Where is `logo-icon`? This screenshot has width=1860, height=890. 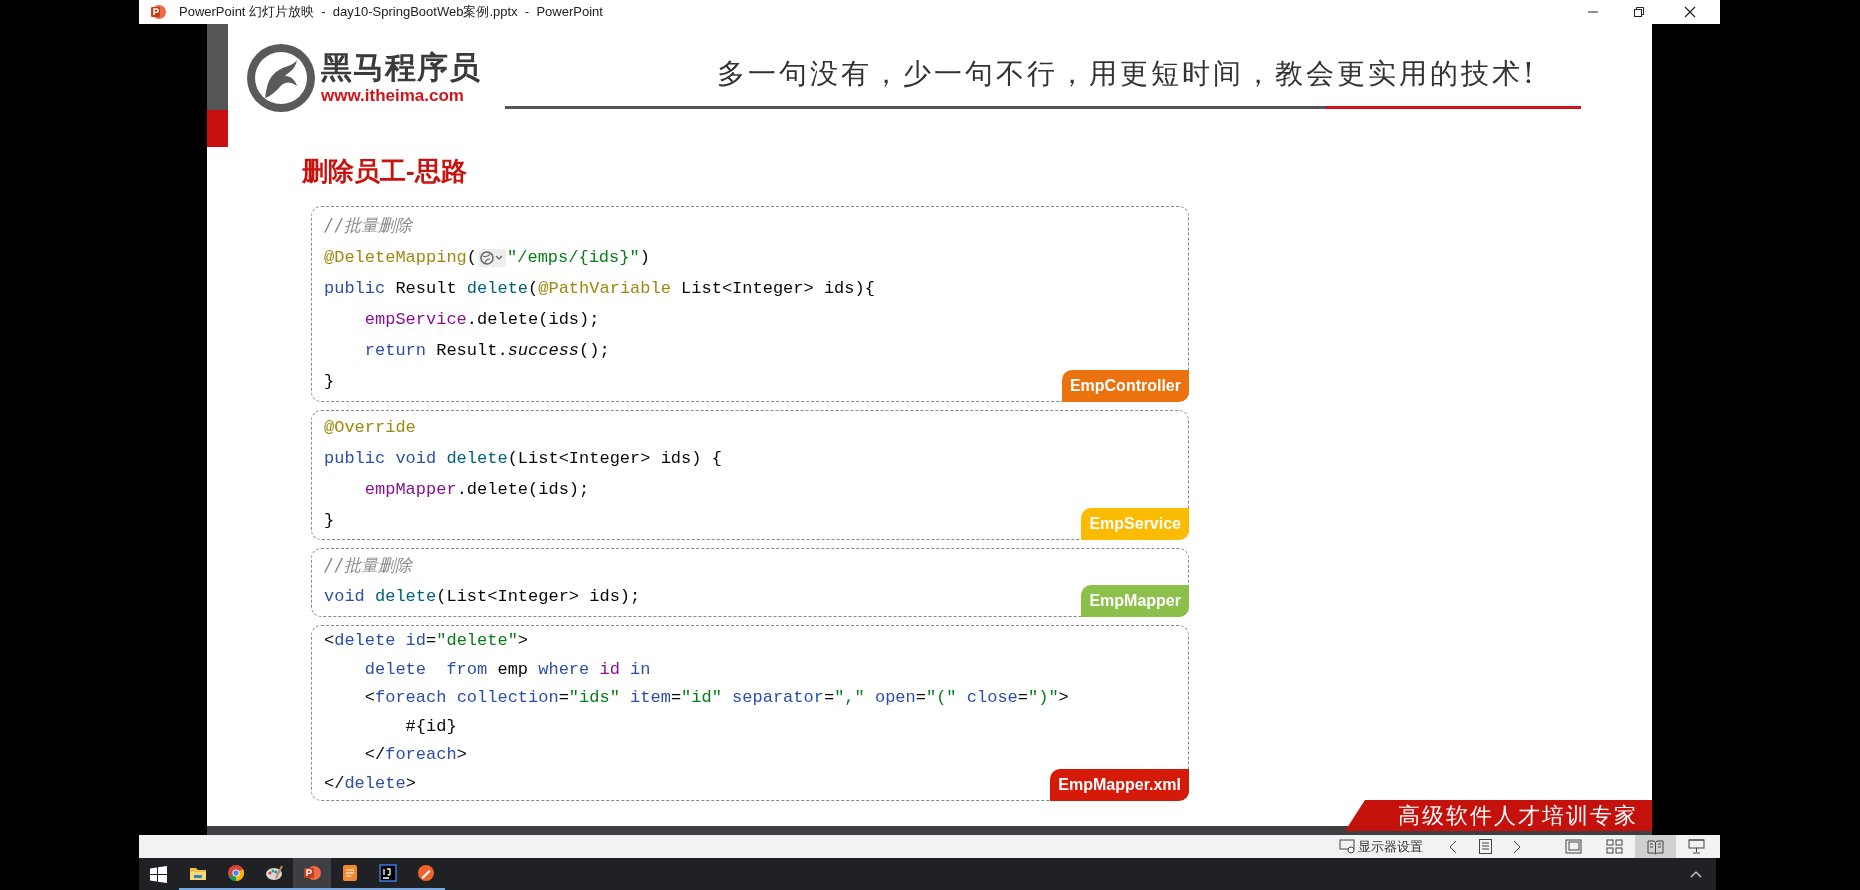
logo-icon is located at coordinates (281, 78).